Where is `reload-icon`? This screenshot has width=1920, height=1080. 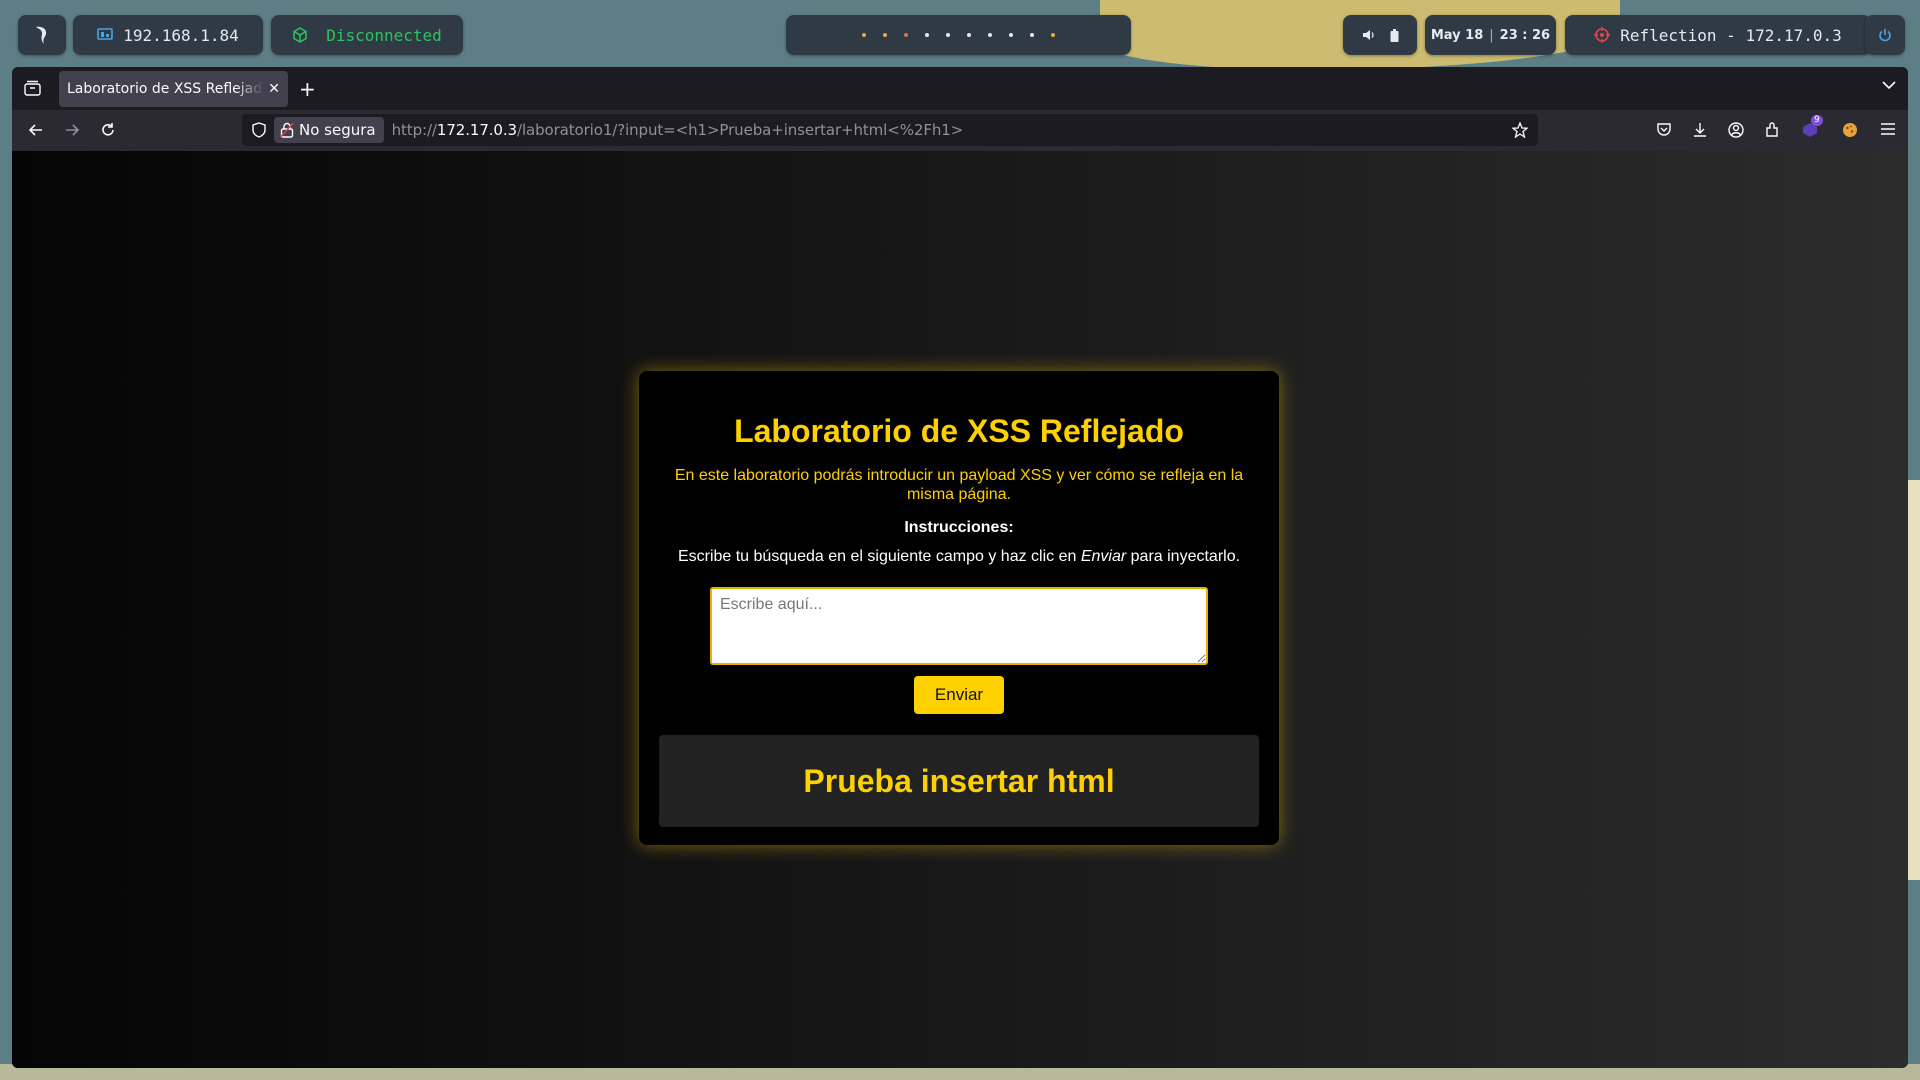
reload-icon is located at coordinates (108, 130).